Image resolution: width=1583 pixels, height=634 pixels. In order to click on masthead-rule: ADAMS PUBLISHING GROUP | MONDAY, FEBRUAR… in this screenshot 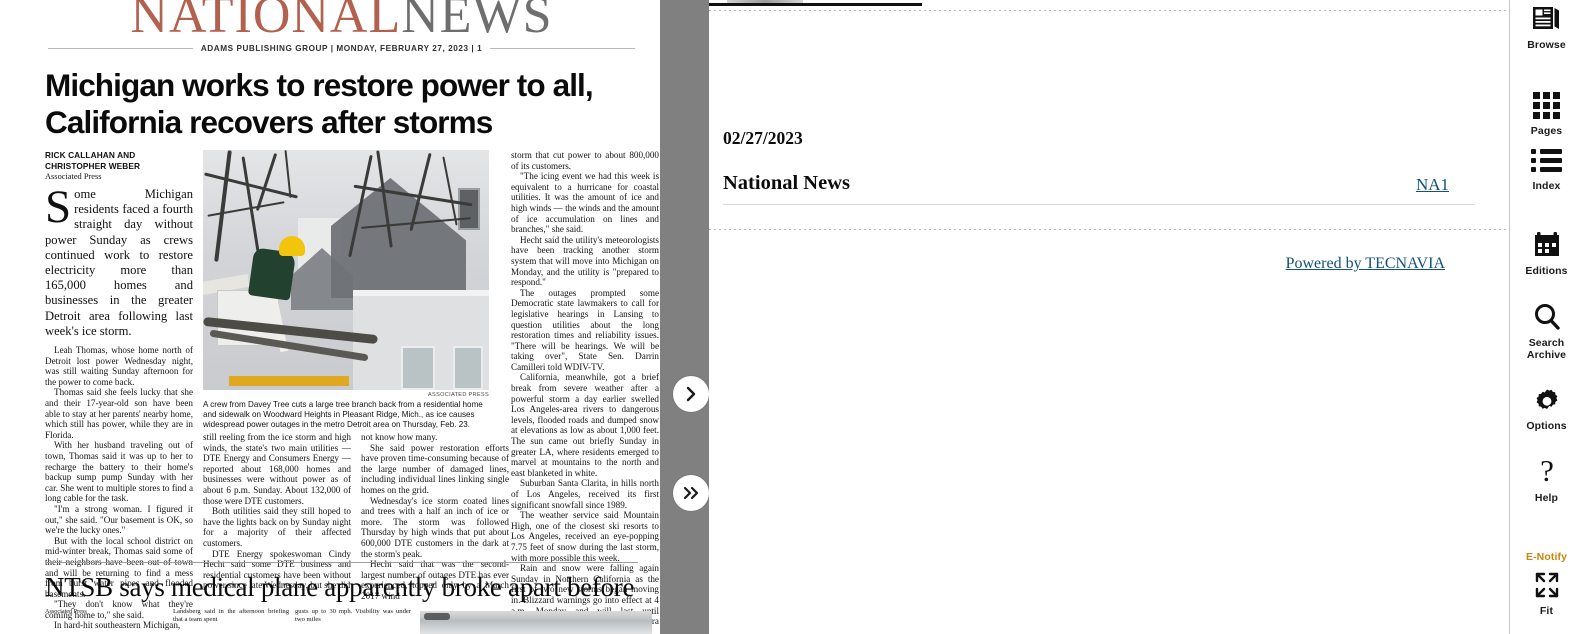, I will do `click(342, 48)`.